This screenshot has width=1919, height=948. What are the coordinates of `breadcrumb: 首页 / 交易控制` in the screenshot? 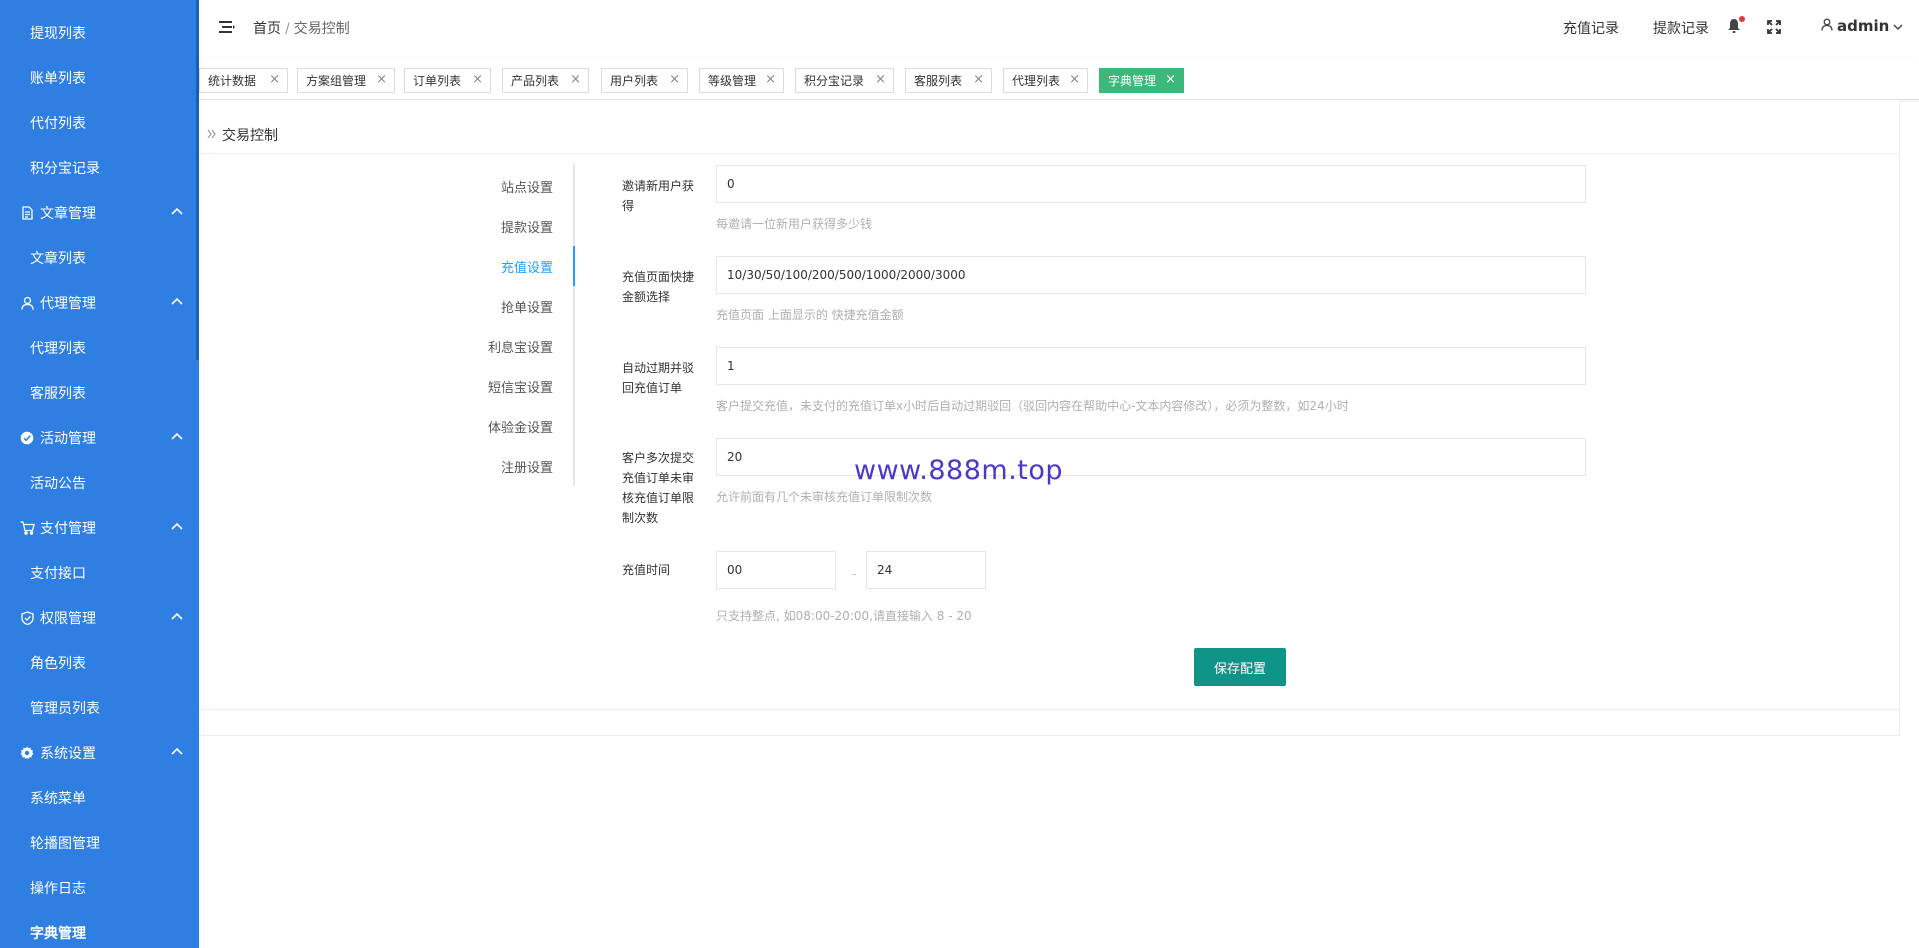 It's located at (301, 28).